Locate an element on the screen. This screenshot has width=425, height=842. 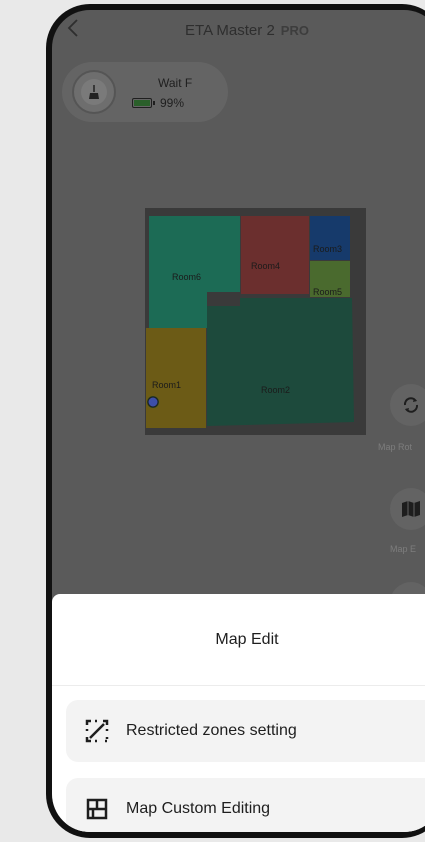
broom-icon is located at coordinates (94, 92).